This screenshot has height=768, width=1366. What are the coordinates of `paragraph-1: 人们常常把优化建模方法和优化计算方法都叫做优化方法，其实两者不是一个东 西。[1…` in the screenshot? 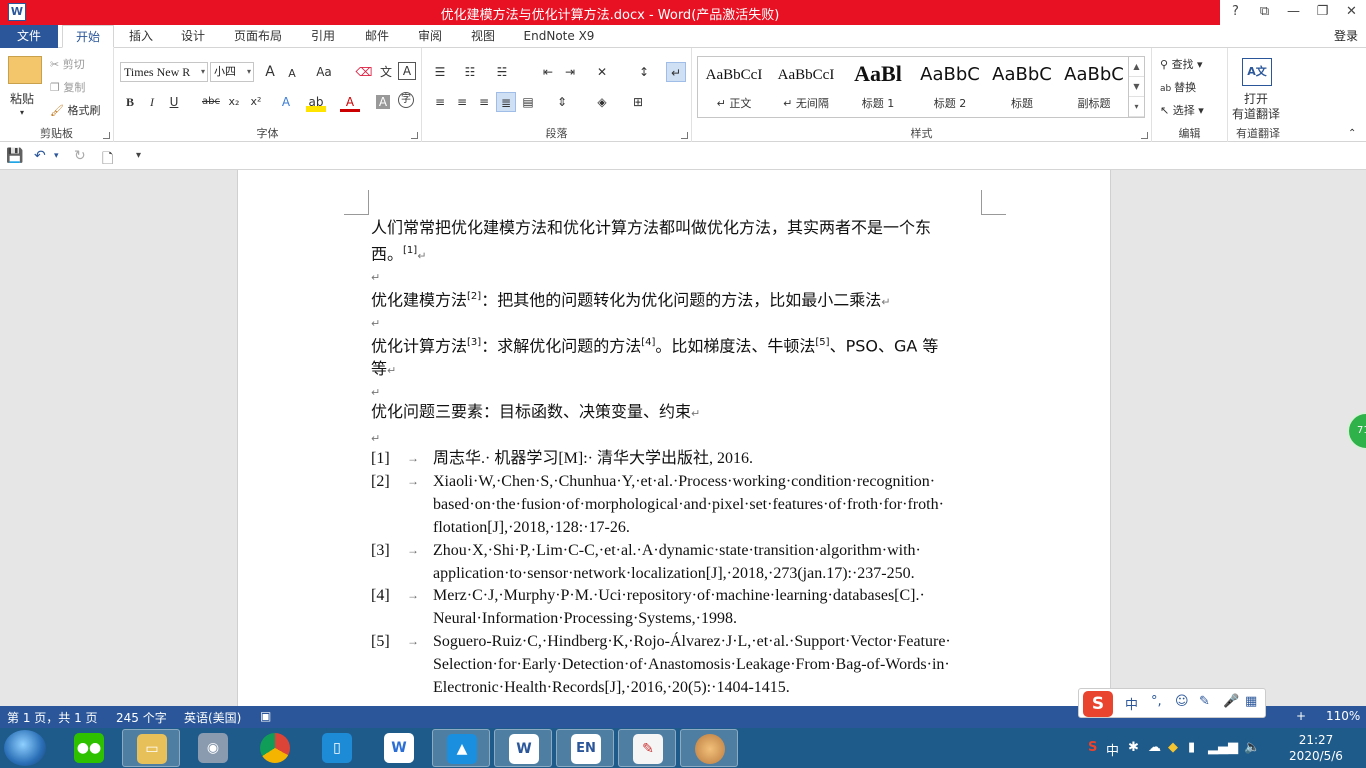 It's located at (677, 241).